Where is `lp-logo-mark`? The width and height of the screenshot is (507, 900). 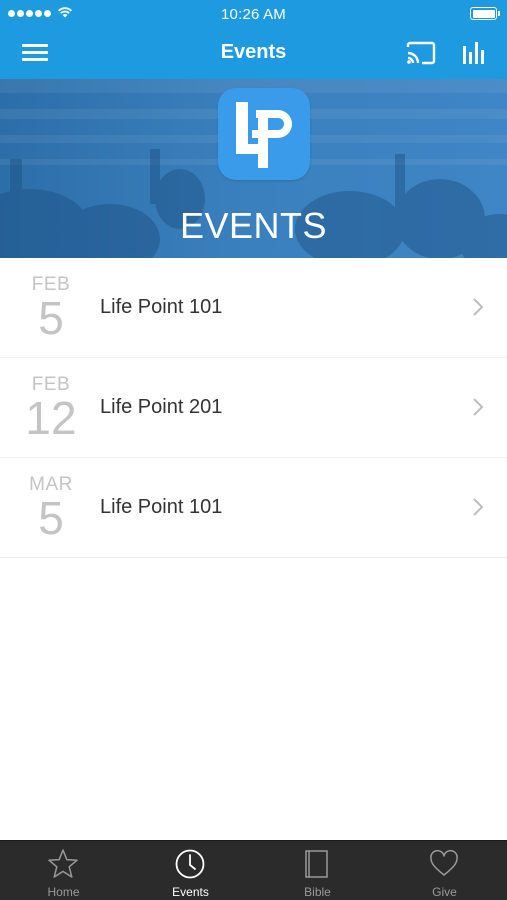 lp-logo-mark is located at coordinates (264, 135).